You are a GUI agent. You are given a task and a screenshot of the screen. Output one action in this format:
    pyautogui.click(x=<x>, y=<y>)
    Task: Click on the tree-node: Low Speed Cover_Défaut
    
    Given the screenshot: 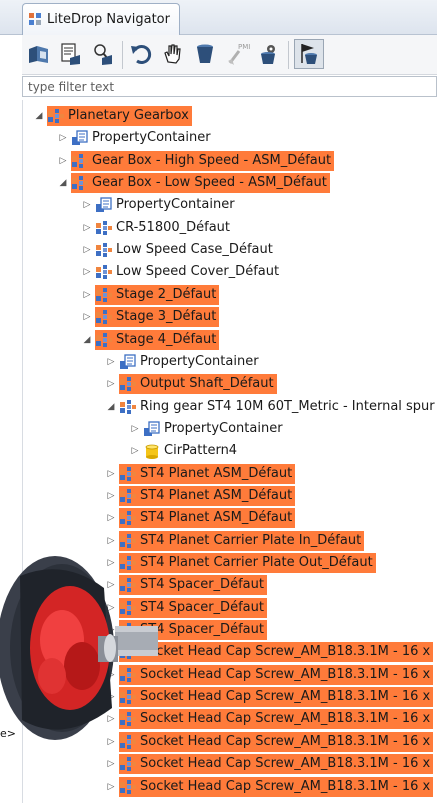 What is the action you would take?
    pyautogui.click(x=188, y=272)
    